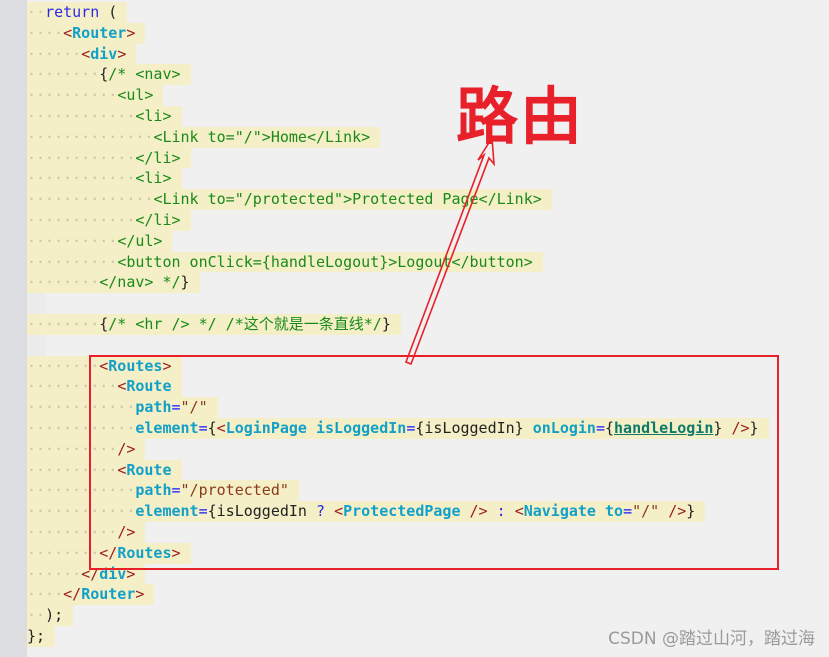 This screenshot has height=657, width=829. Describe the element at coordinates (711, 639) in the screenshot. I see `watermark: CSDN @踏过山河，踏过海` at that location.